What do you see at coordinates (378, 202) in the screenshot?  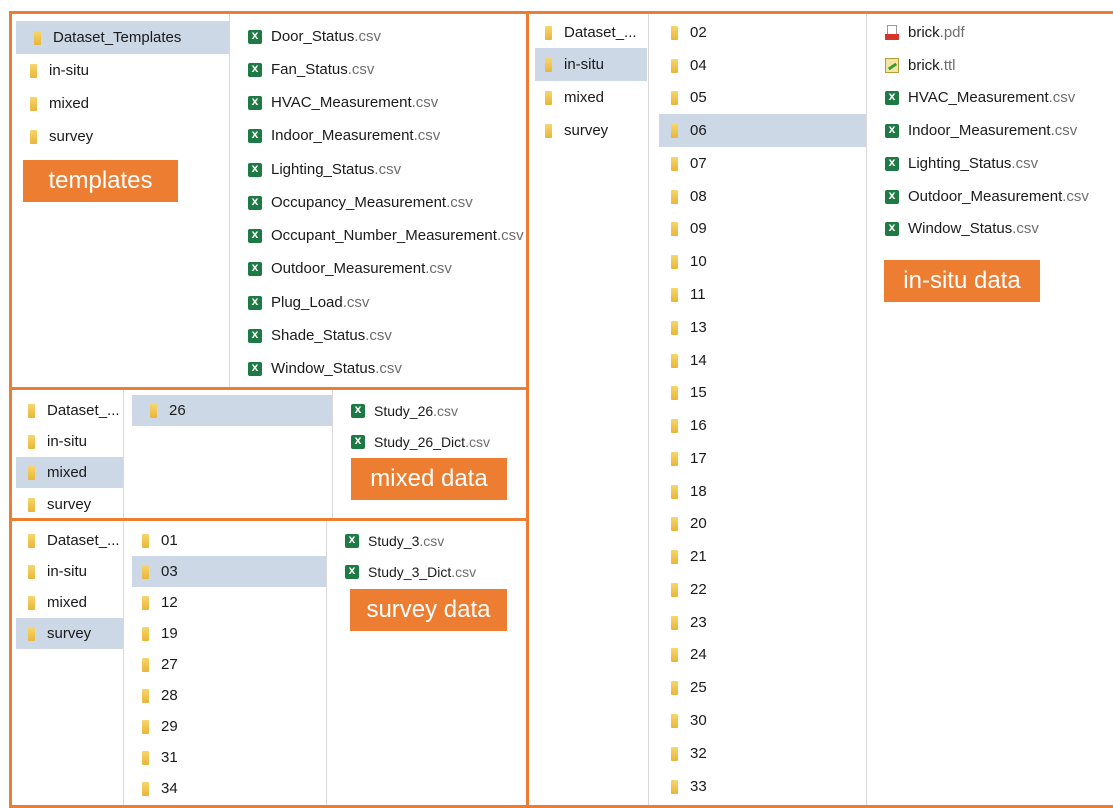 I see `file-item: X Occupancy_Measurement .csv` at bounding box center [378, 202].